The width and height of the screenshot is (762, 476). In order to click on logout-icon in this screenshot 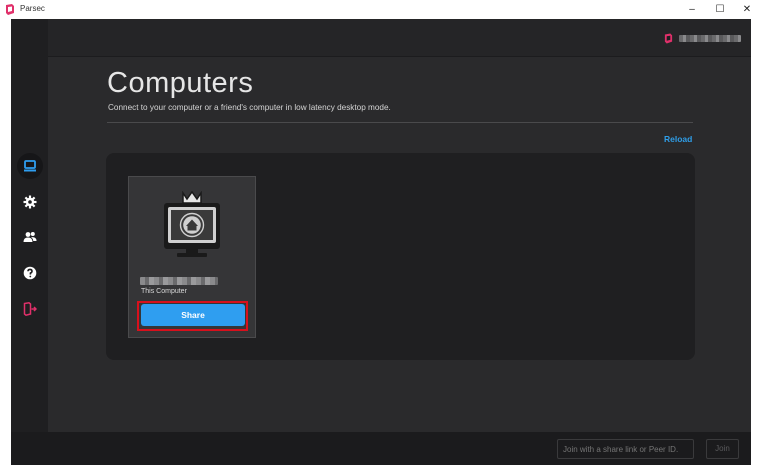, I will do `click(30, 309)`.